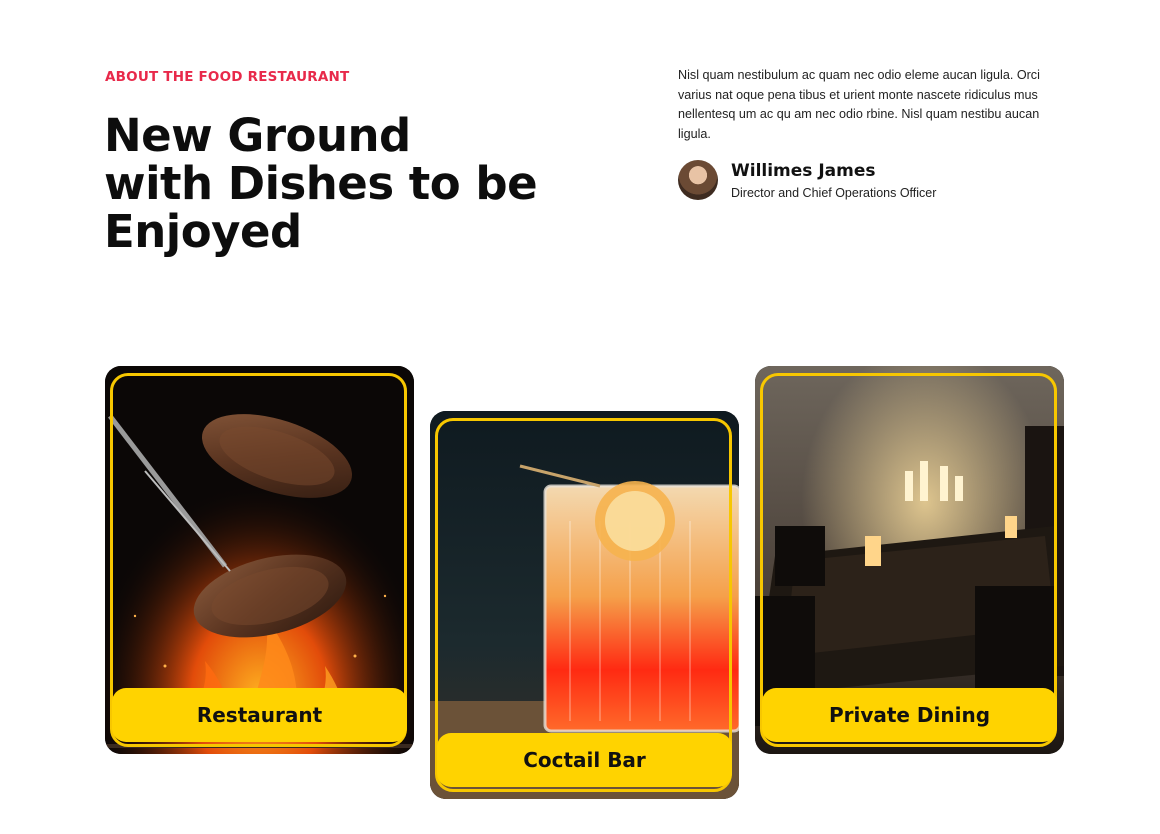 The height and width of the screenshot is (834, 1160). What do you see at coordinates (909, 715) in the screenshot?
I see `card-label-private-dining: Private Dining` at bounding box center [909, 715].